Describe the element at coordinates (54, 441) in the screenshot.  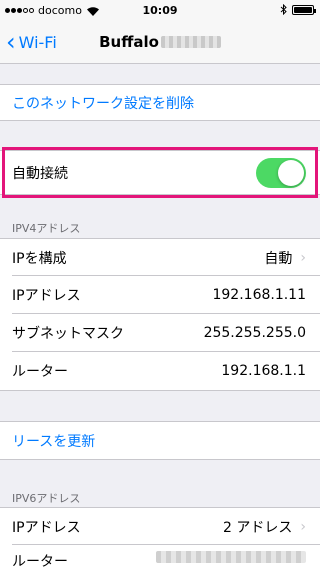
I see `renew-lease-label: リースを更新` at that location.